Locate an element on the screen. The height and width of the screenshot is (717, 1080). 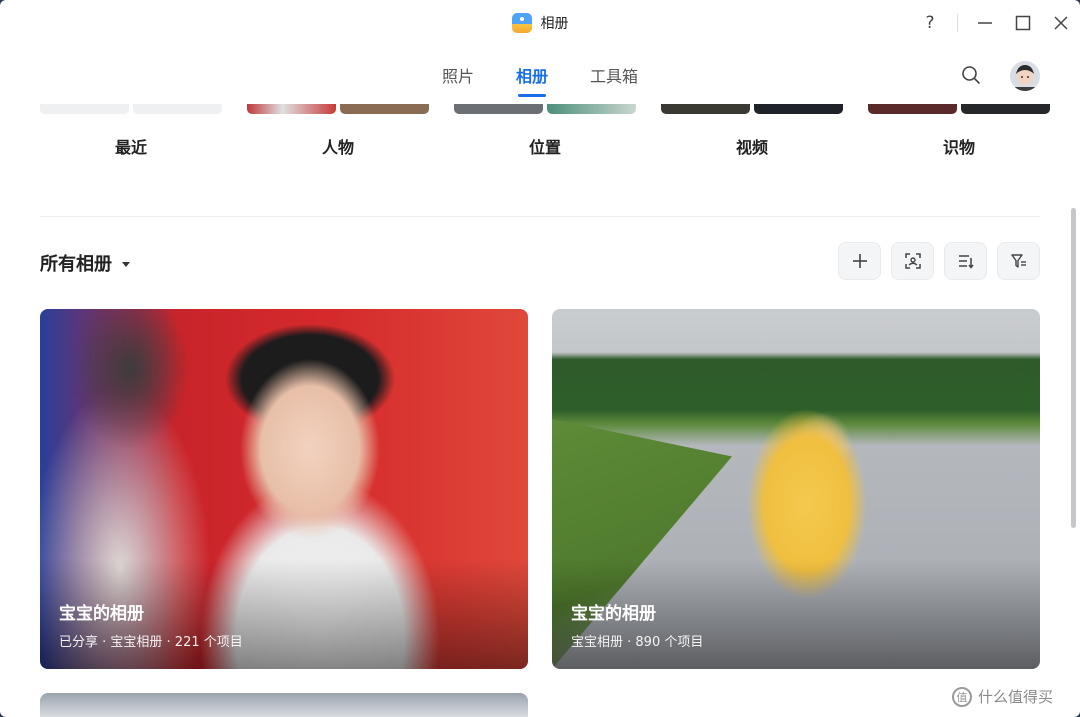
app-title: 相册 is located at coordinates (540, 23).